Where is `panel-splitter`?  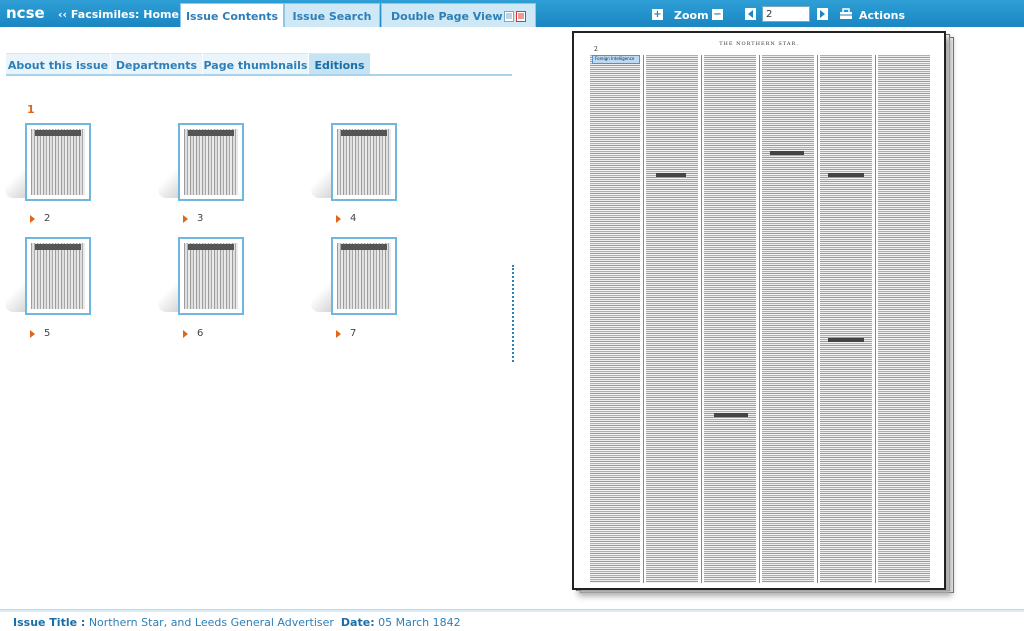 panel-splitter is located at coordinates (513, 313).